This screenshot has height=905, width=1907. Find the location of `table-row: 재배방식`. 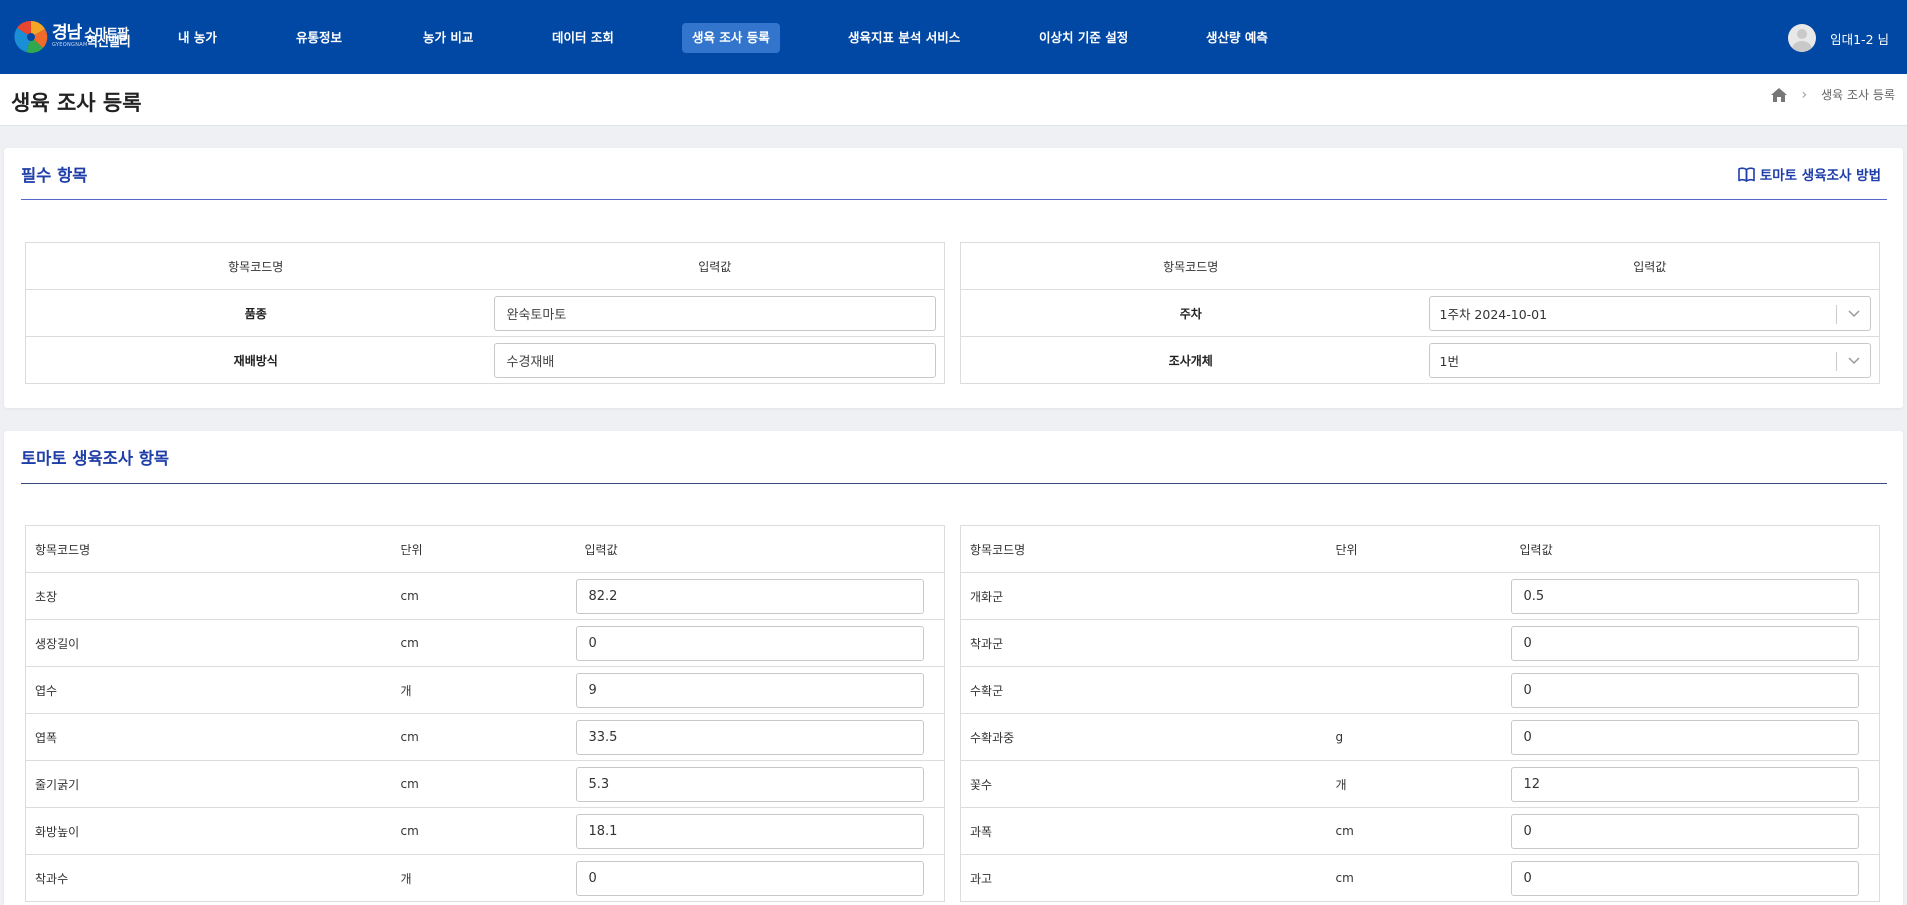

table-row: 재배방식 is located at coordinates (485, 360).